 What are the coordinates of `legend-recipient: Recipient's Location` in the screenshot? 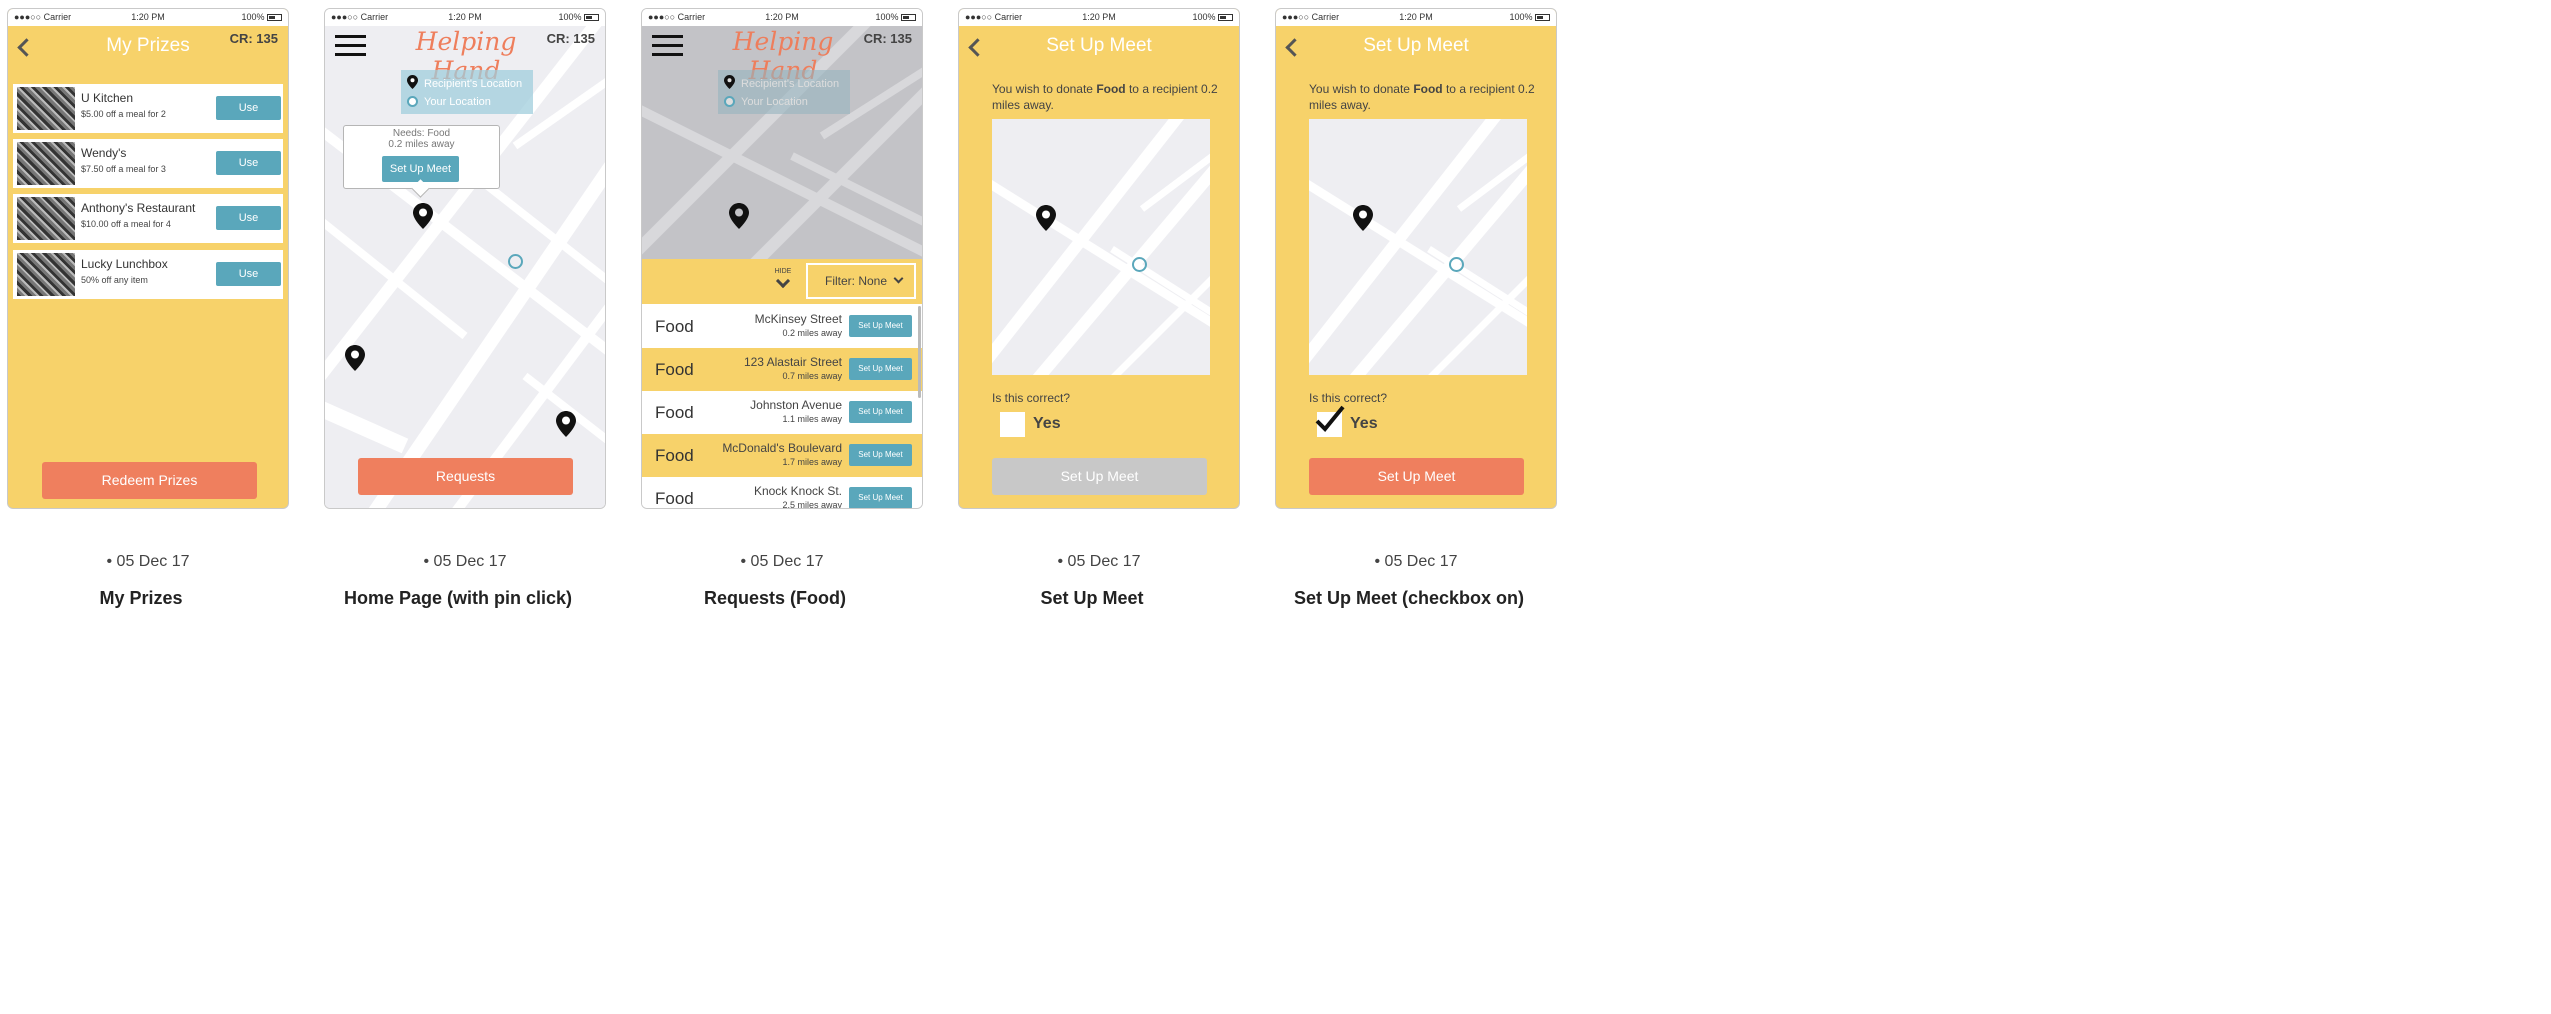 It's located at (781, 82).